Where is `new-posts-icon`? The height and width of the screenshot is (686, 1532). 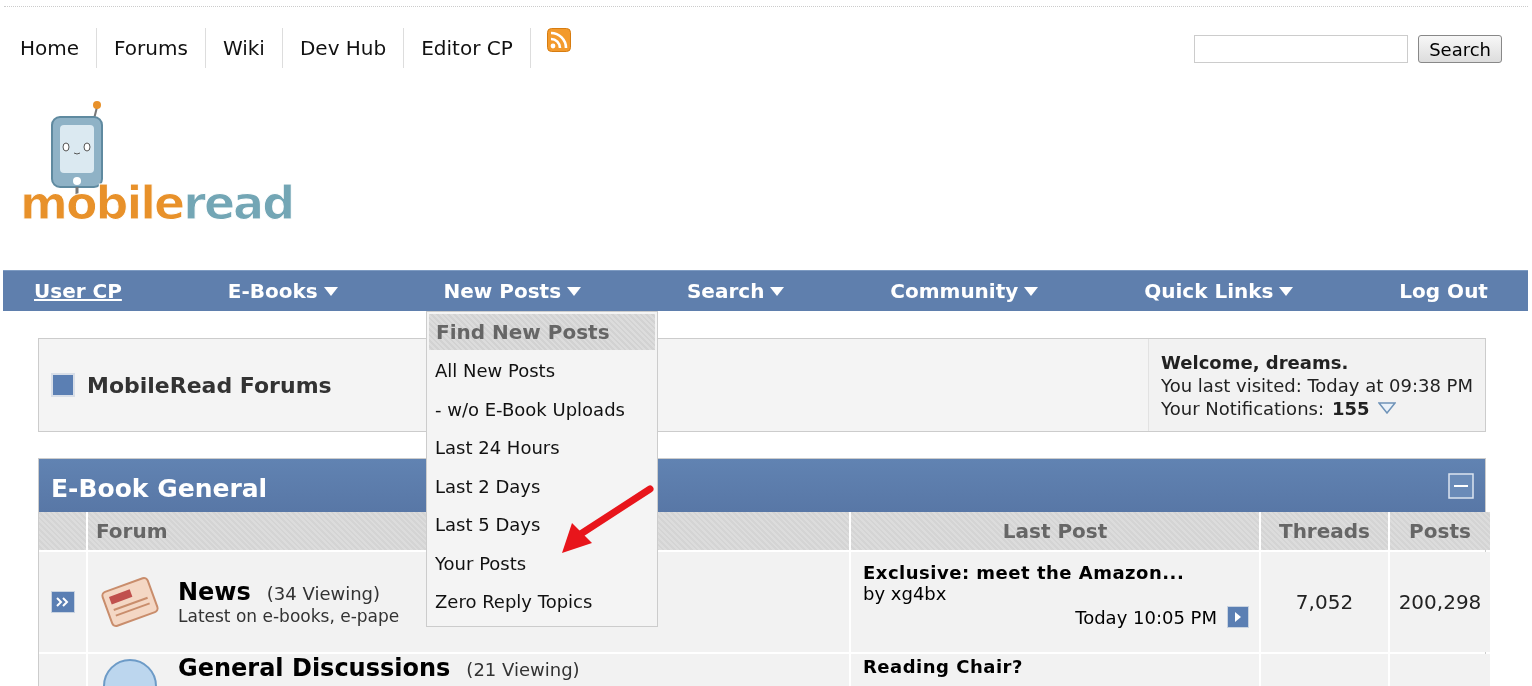 new-posts-icon is located at coordinates (62, 602).